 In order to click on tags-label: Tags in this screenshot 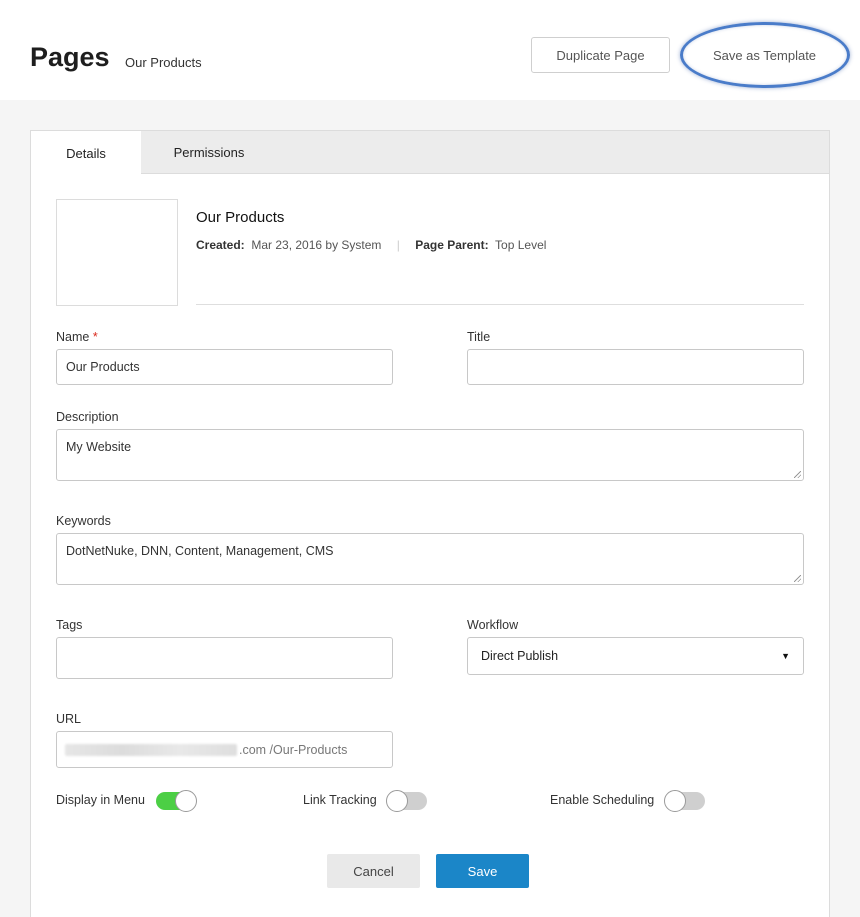, I will do `click(69, 625)`.